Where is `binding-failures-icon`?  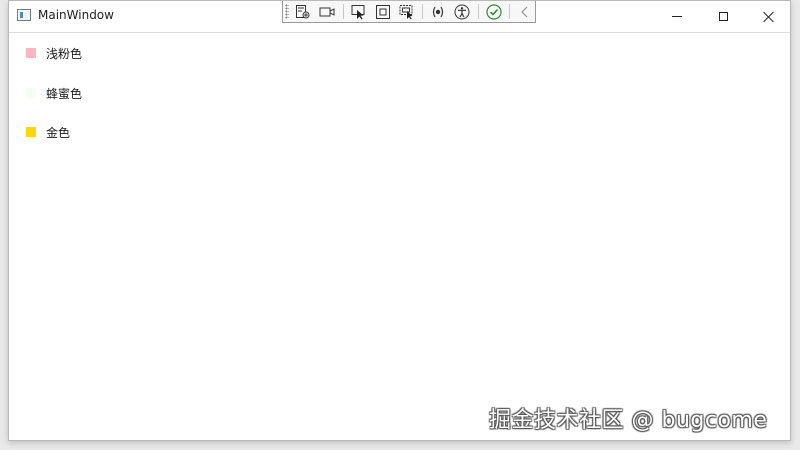 binding-failures-icon is located at coordinates (438, 12).